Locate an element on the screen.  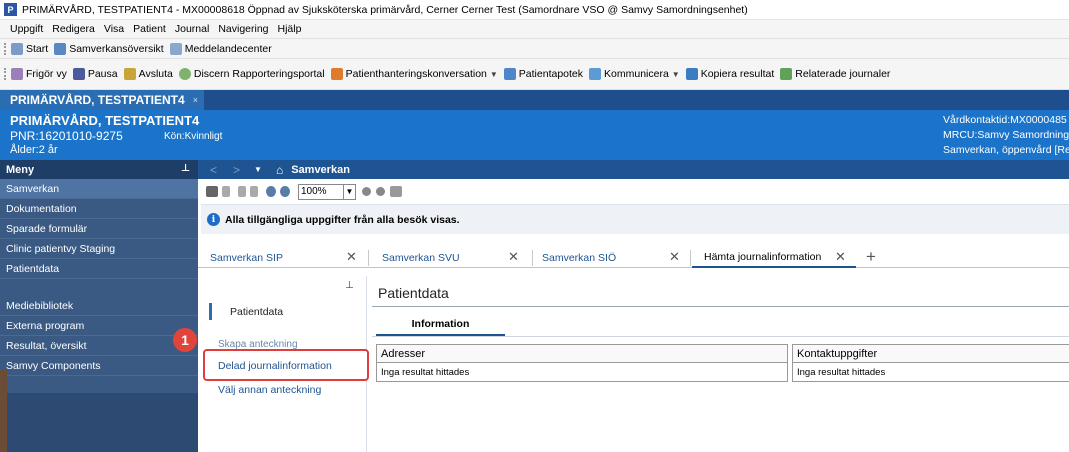
pause-icon is located at coordinates (78, 74).